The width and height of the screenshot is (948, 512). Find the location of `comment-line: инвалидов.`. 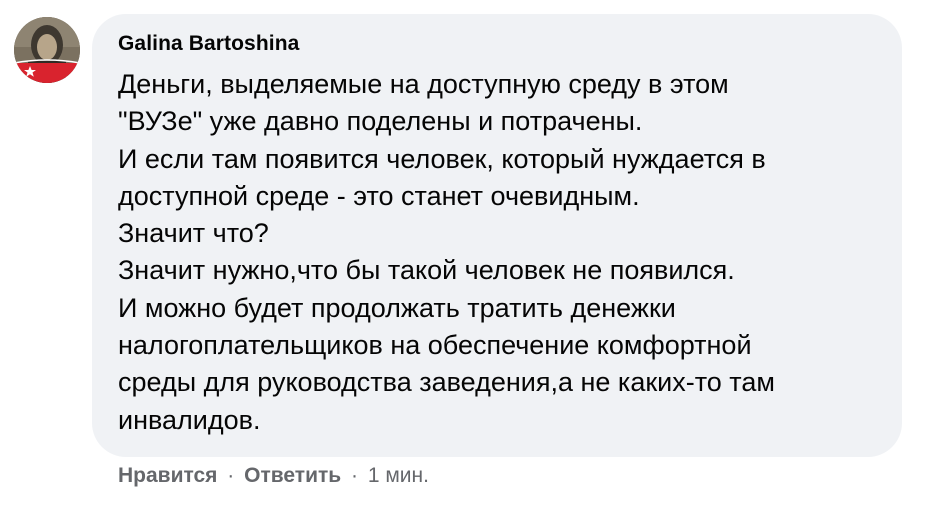

comment-line: инвалидов. is located at coordinates (189, 419).